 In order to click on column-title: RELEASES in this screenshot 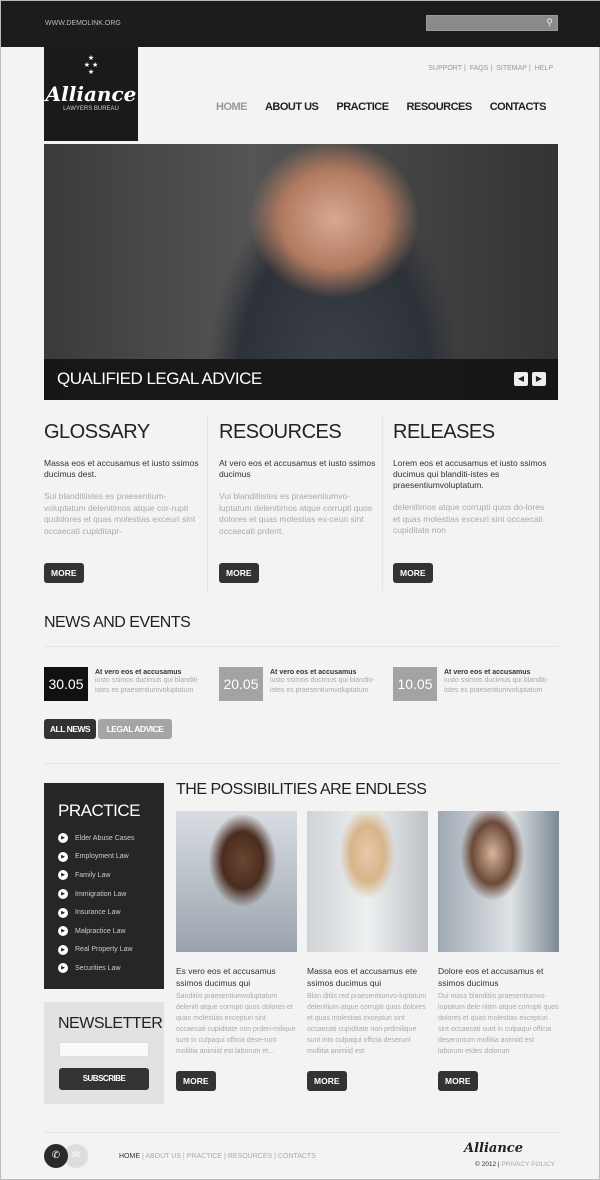, I will do `click(444, 432)`.